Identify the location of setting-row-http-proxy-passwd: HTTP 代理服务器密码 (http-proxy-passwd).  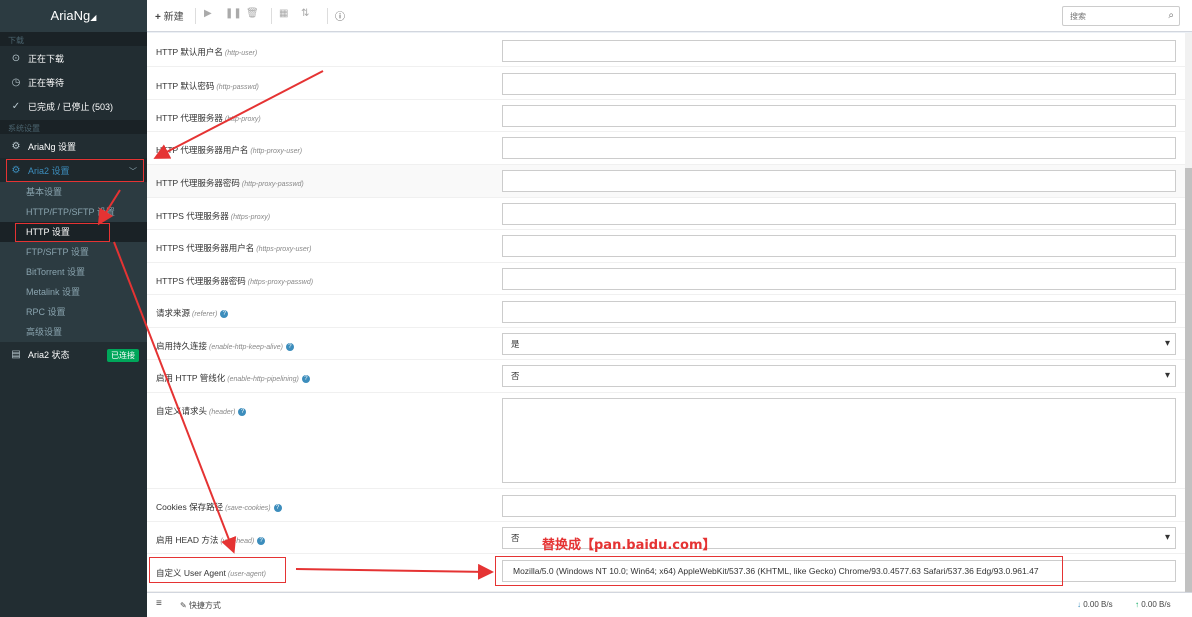
(666, 181).